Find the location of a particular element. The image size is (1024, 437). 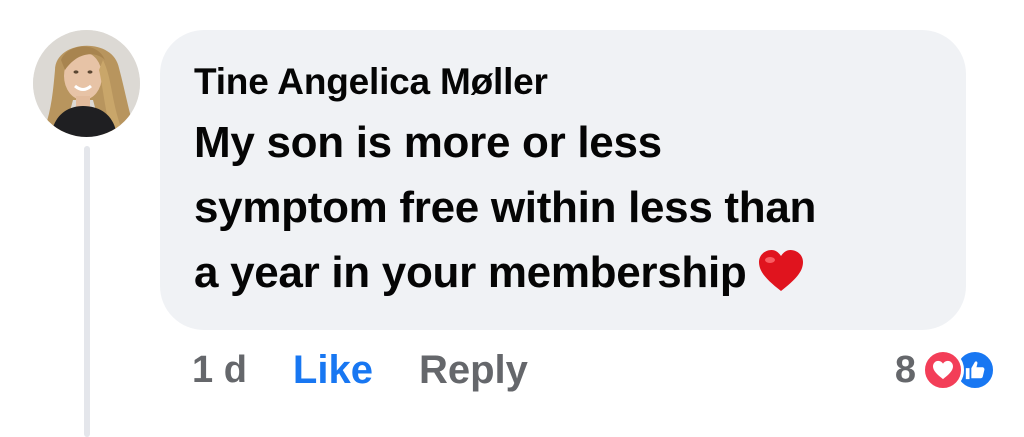

comment-actions: 1 d Like Reply is located at coordinates (360, 370).